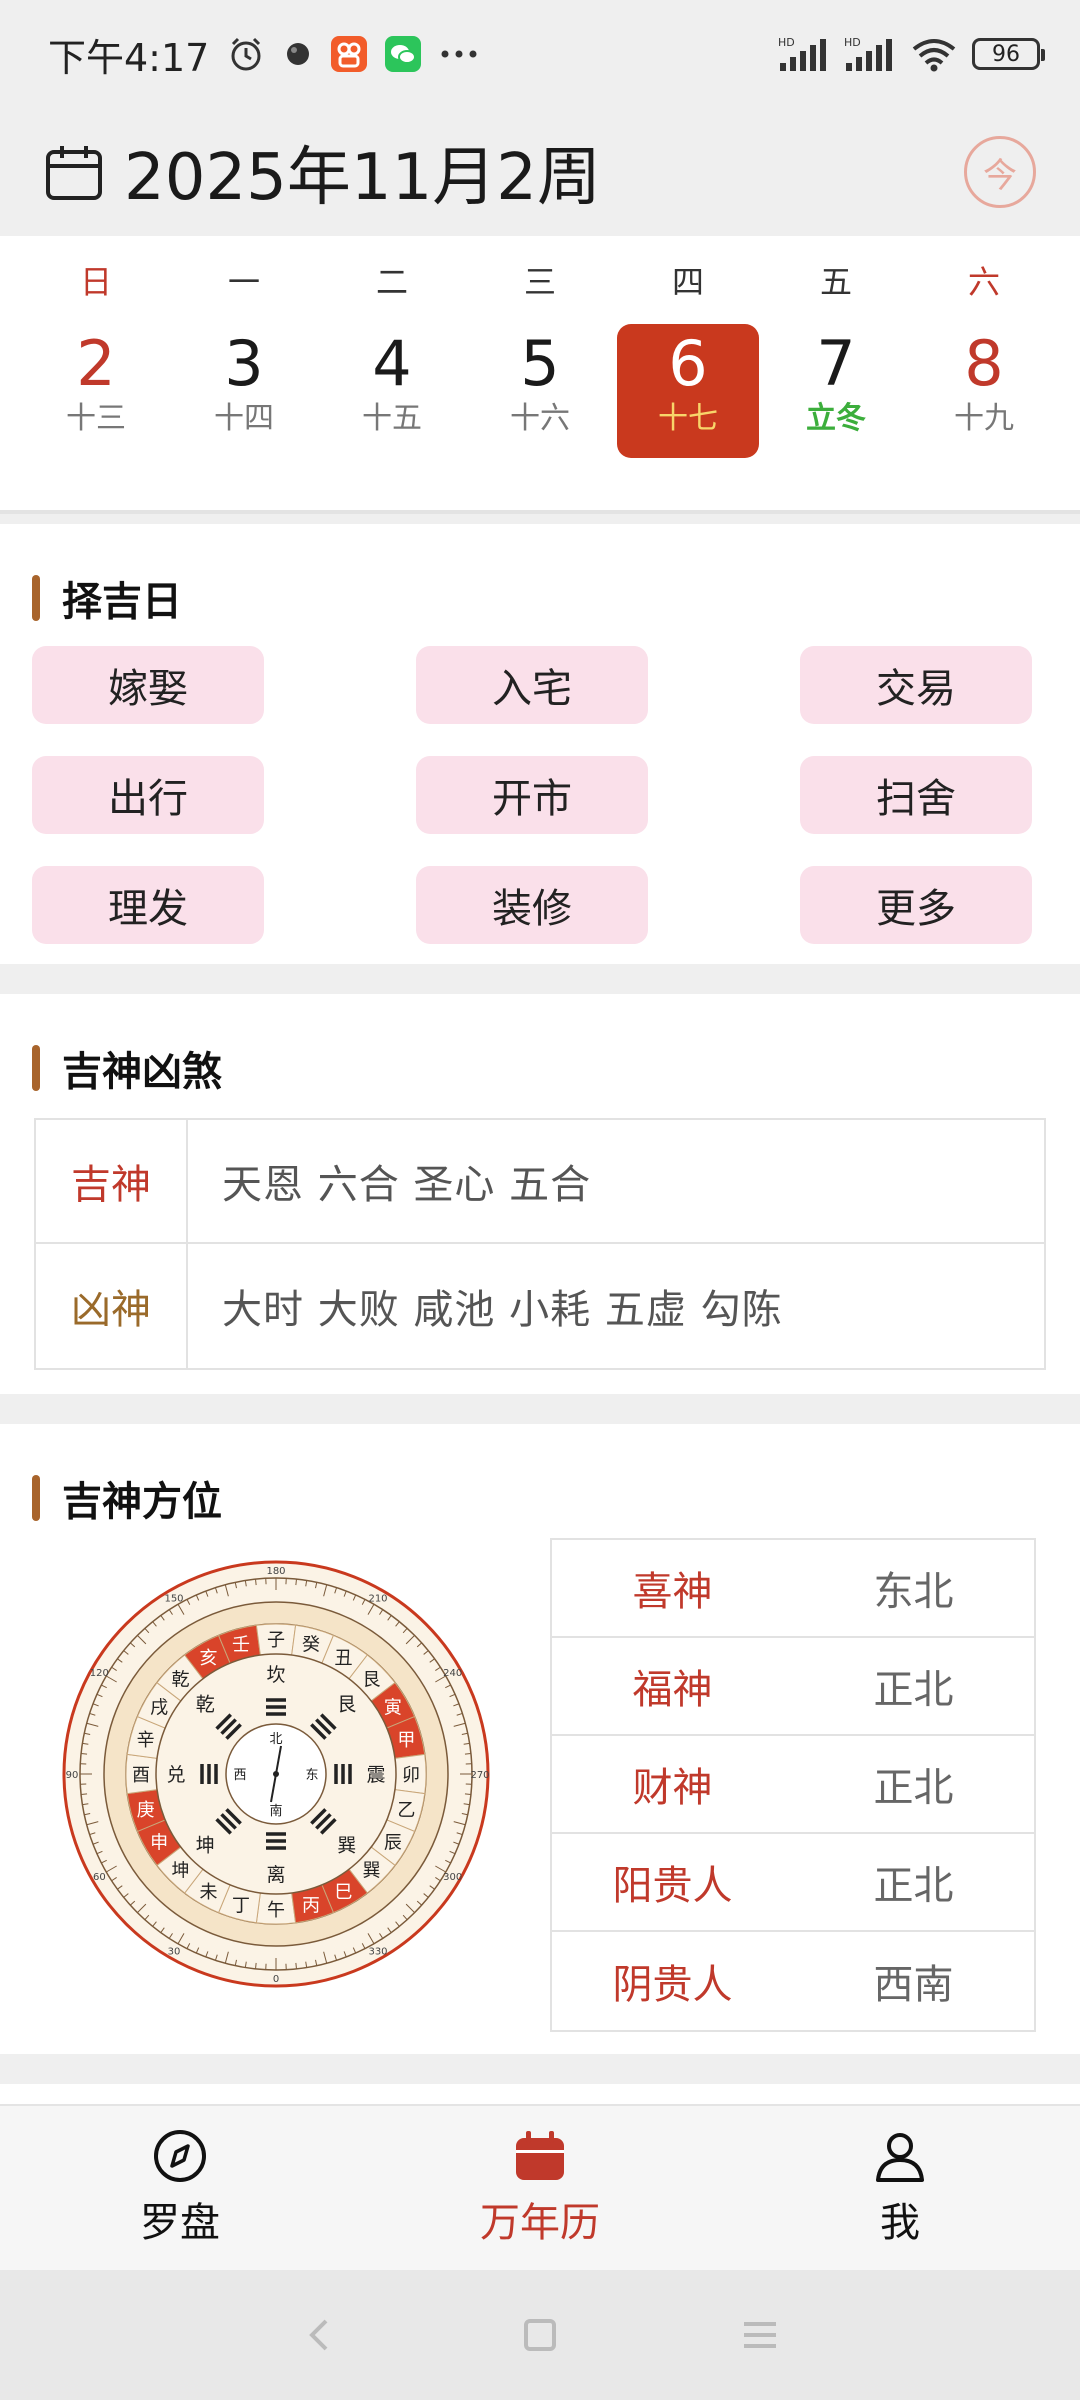 Image resolution: width=1080 pixels, height=2400 pixels. I want to click on calendar-icon, so click(74, 172).